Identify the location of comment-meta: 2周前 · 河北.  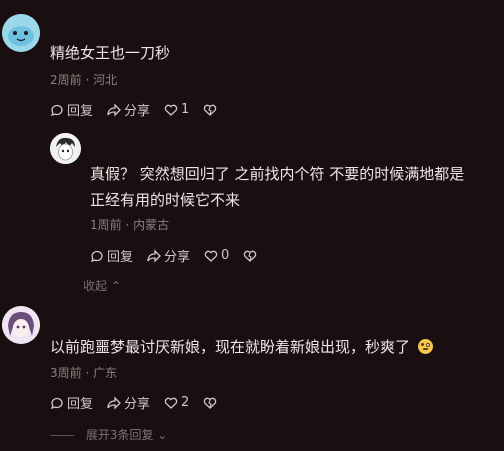
(84, 80).